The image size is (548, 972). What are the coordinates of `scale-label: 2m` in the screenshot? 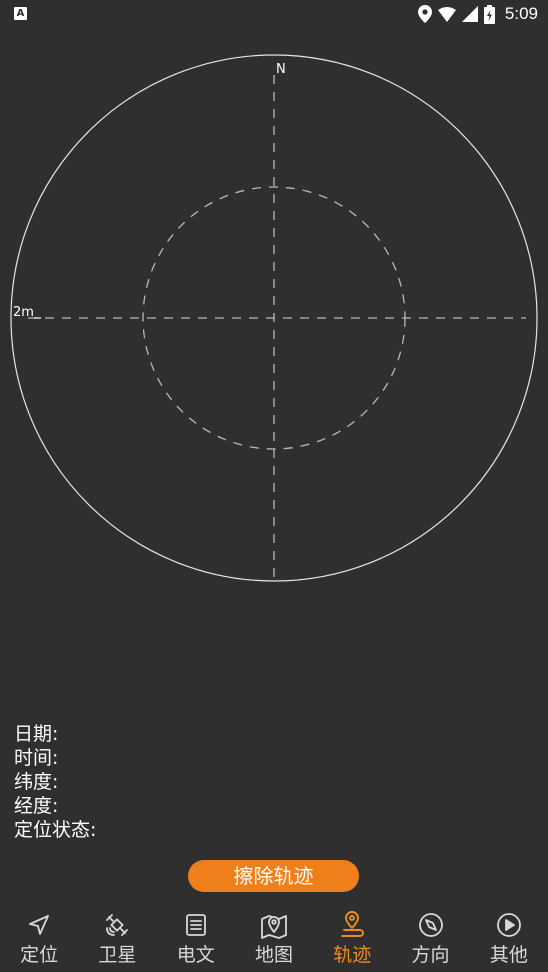 It's located at (23, 312).